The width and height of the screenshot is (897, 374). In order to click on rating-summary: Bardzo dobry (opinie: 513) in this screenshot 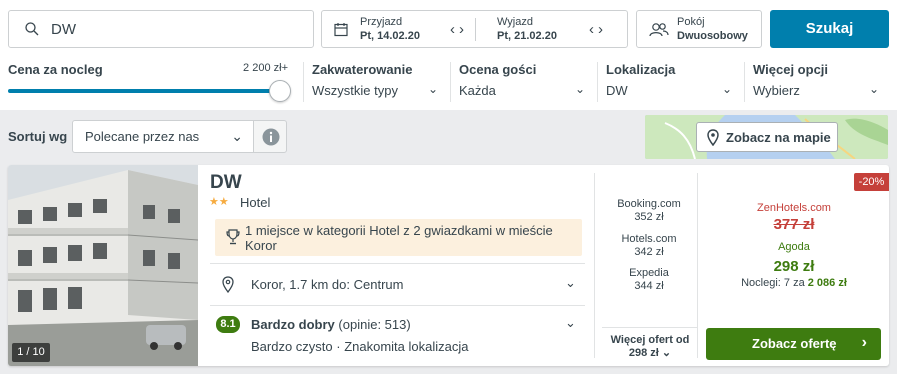, I will do `click(331, 324)`.